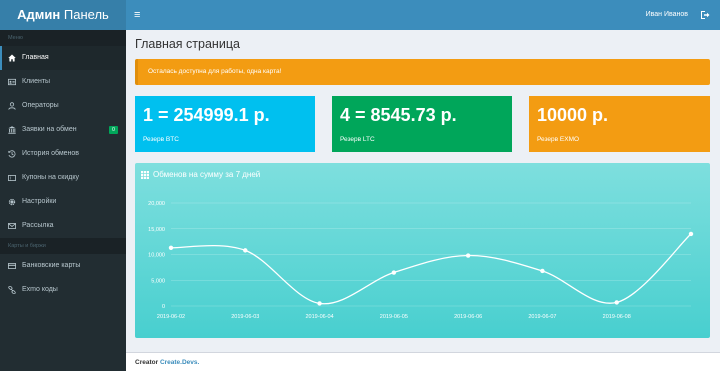  I want to click on x-tick-label: 2019-06-02, so click(171, 317).